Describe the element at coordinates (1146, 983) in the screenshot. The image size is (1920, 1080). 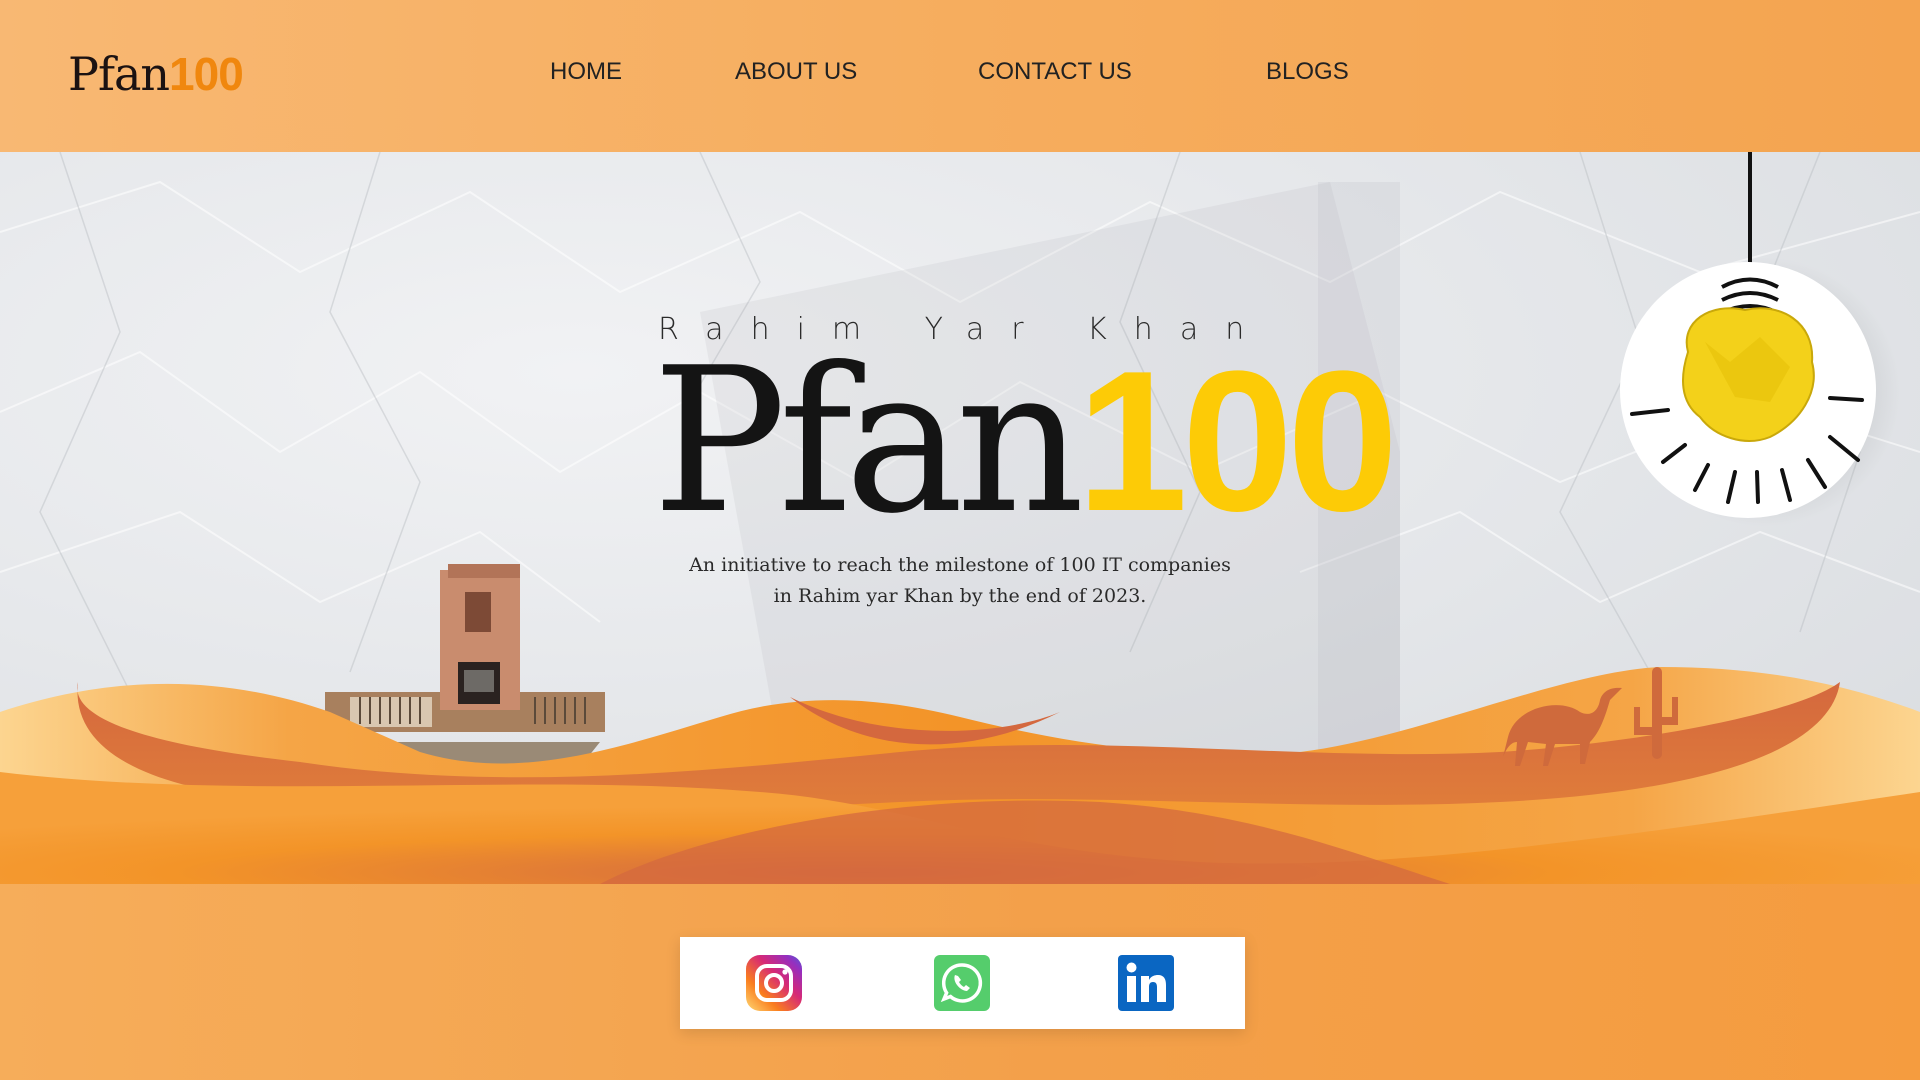
I see `linkedin-icon` at that location.